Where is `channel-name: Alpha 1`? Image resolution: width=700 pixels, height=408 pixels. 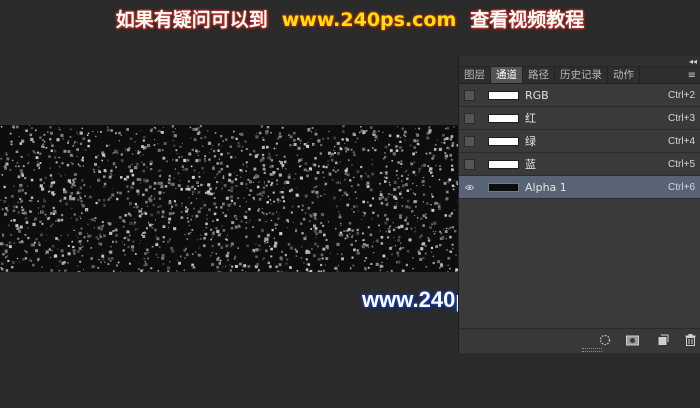
channel-name: Alpha 1 is located at coordinates (546, 187).